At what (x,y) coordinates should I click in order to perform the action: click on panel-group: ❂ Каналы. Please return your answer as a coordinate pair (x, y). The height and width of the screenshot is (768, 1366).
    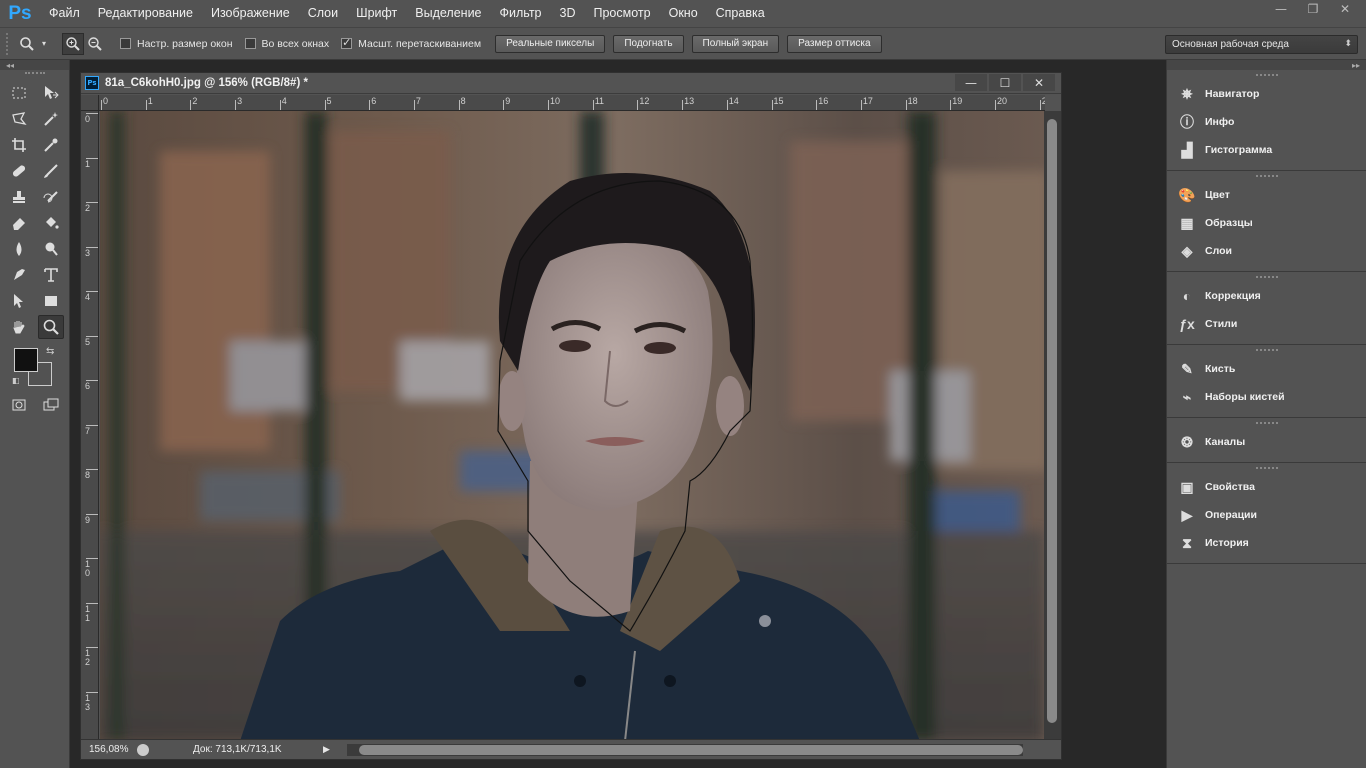
    Looking at the image, I should click on (1266, 440).